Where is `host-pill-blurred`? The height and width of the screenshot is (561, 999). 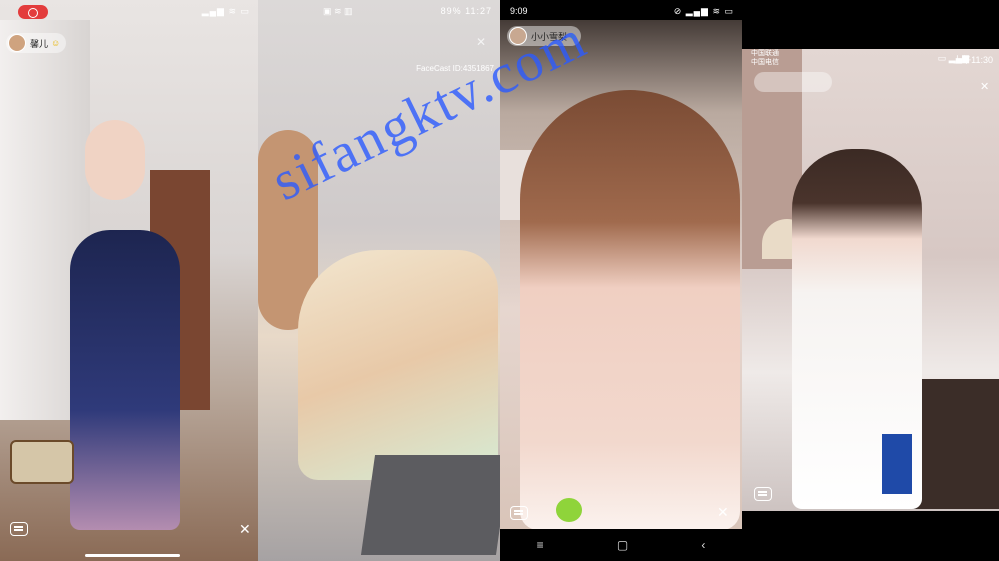
host-pill-blurred is located at coordinates (793, 82).